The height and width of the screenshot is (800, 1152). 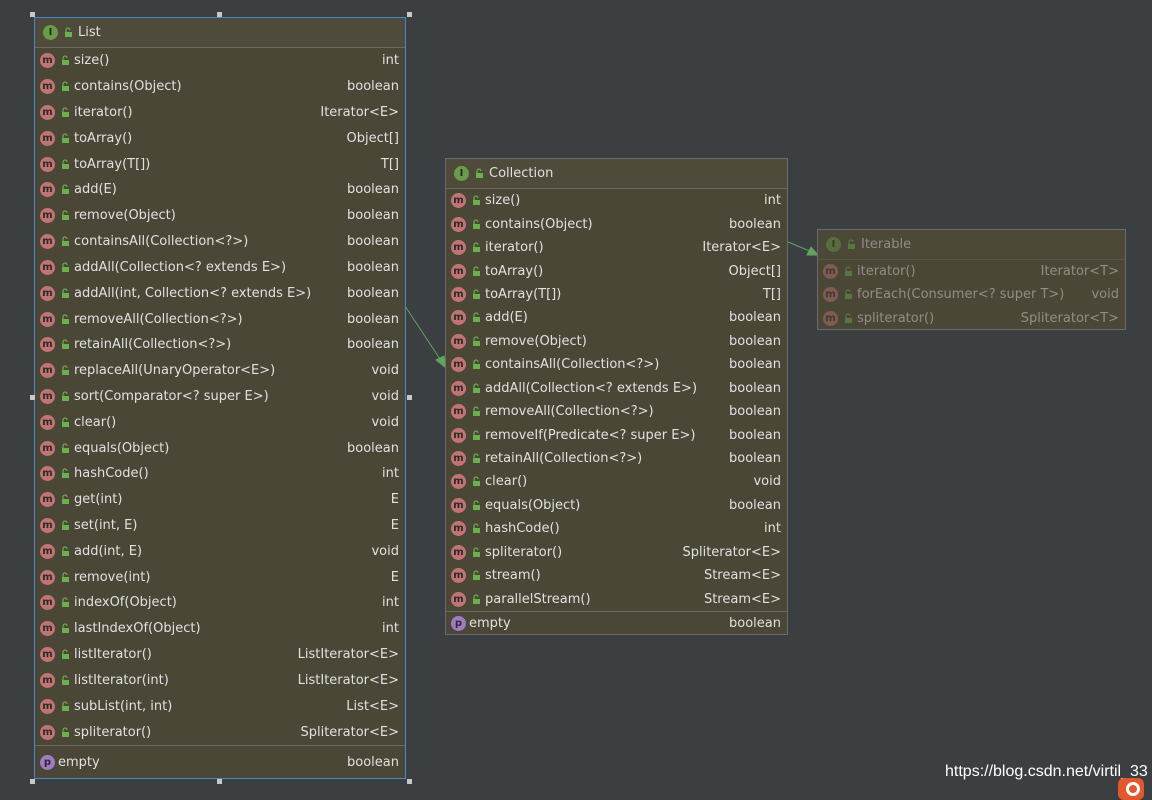 I want to click on method-return-type: E, so click(x=394, y=577).